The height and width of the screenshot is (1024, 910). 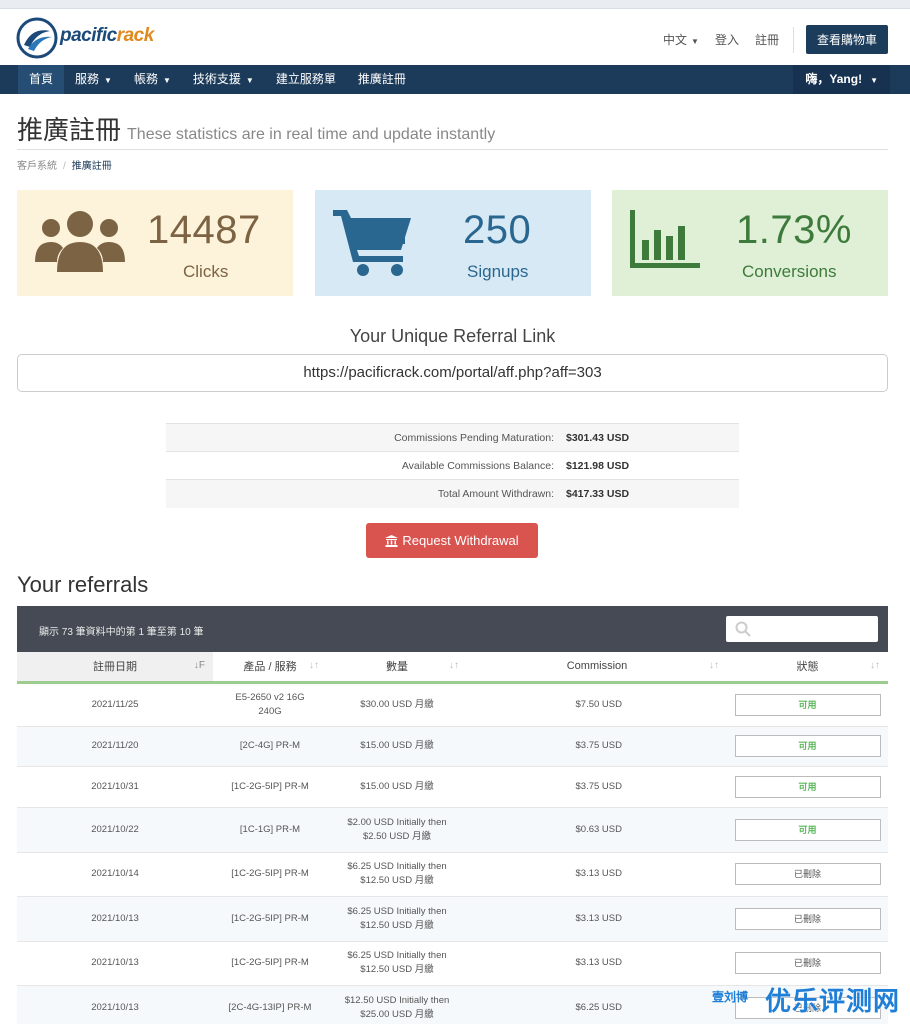 I want to click on request-withdrawal-label: Request Withdrawal, so click(x=460, y=540).